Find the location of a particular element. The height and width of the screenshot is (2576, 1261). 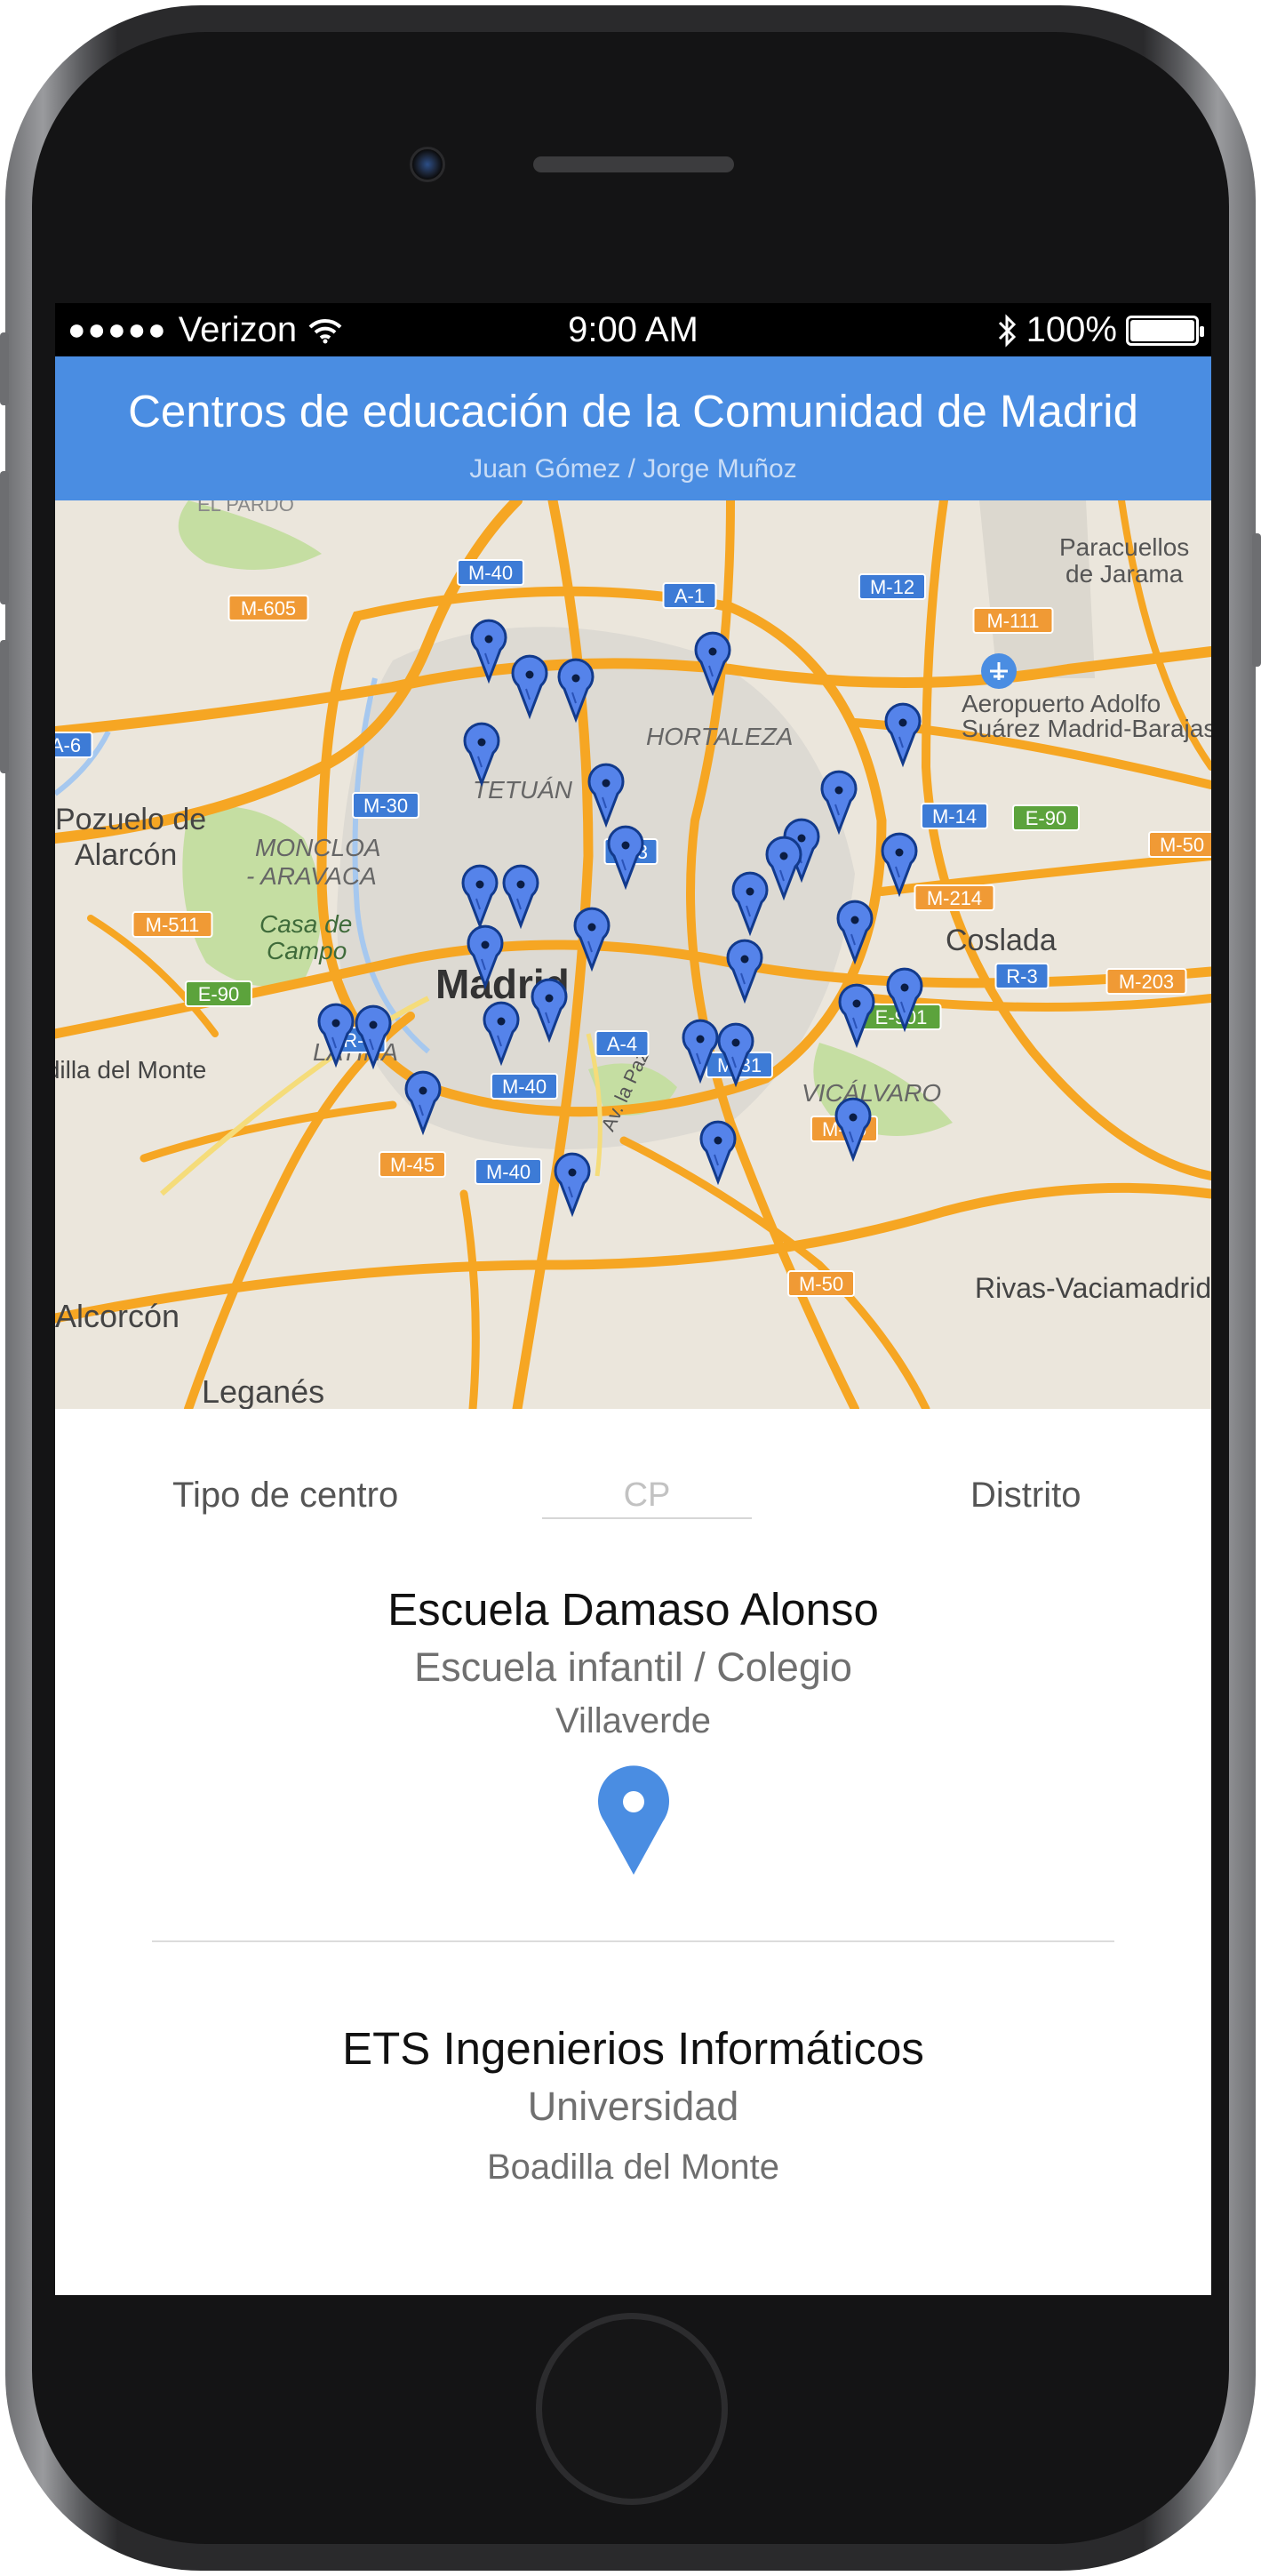

road-shield-label: M-203 is located at coordinates (1147, 982).